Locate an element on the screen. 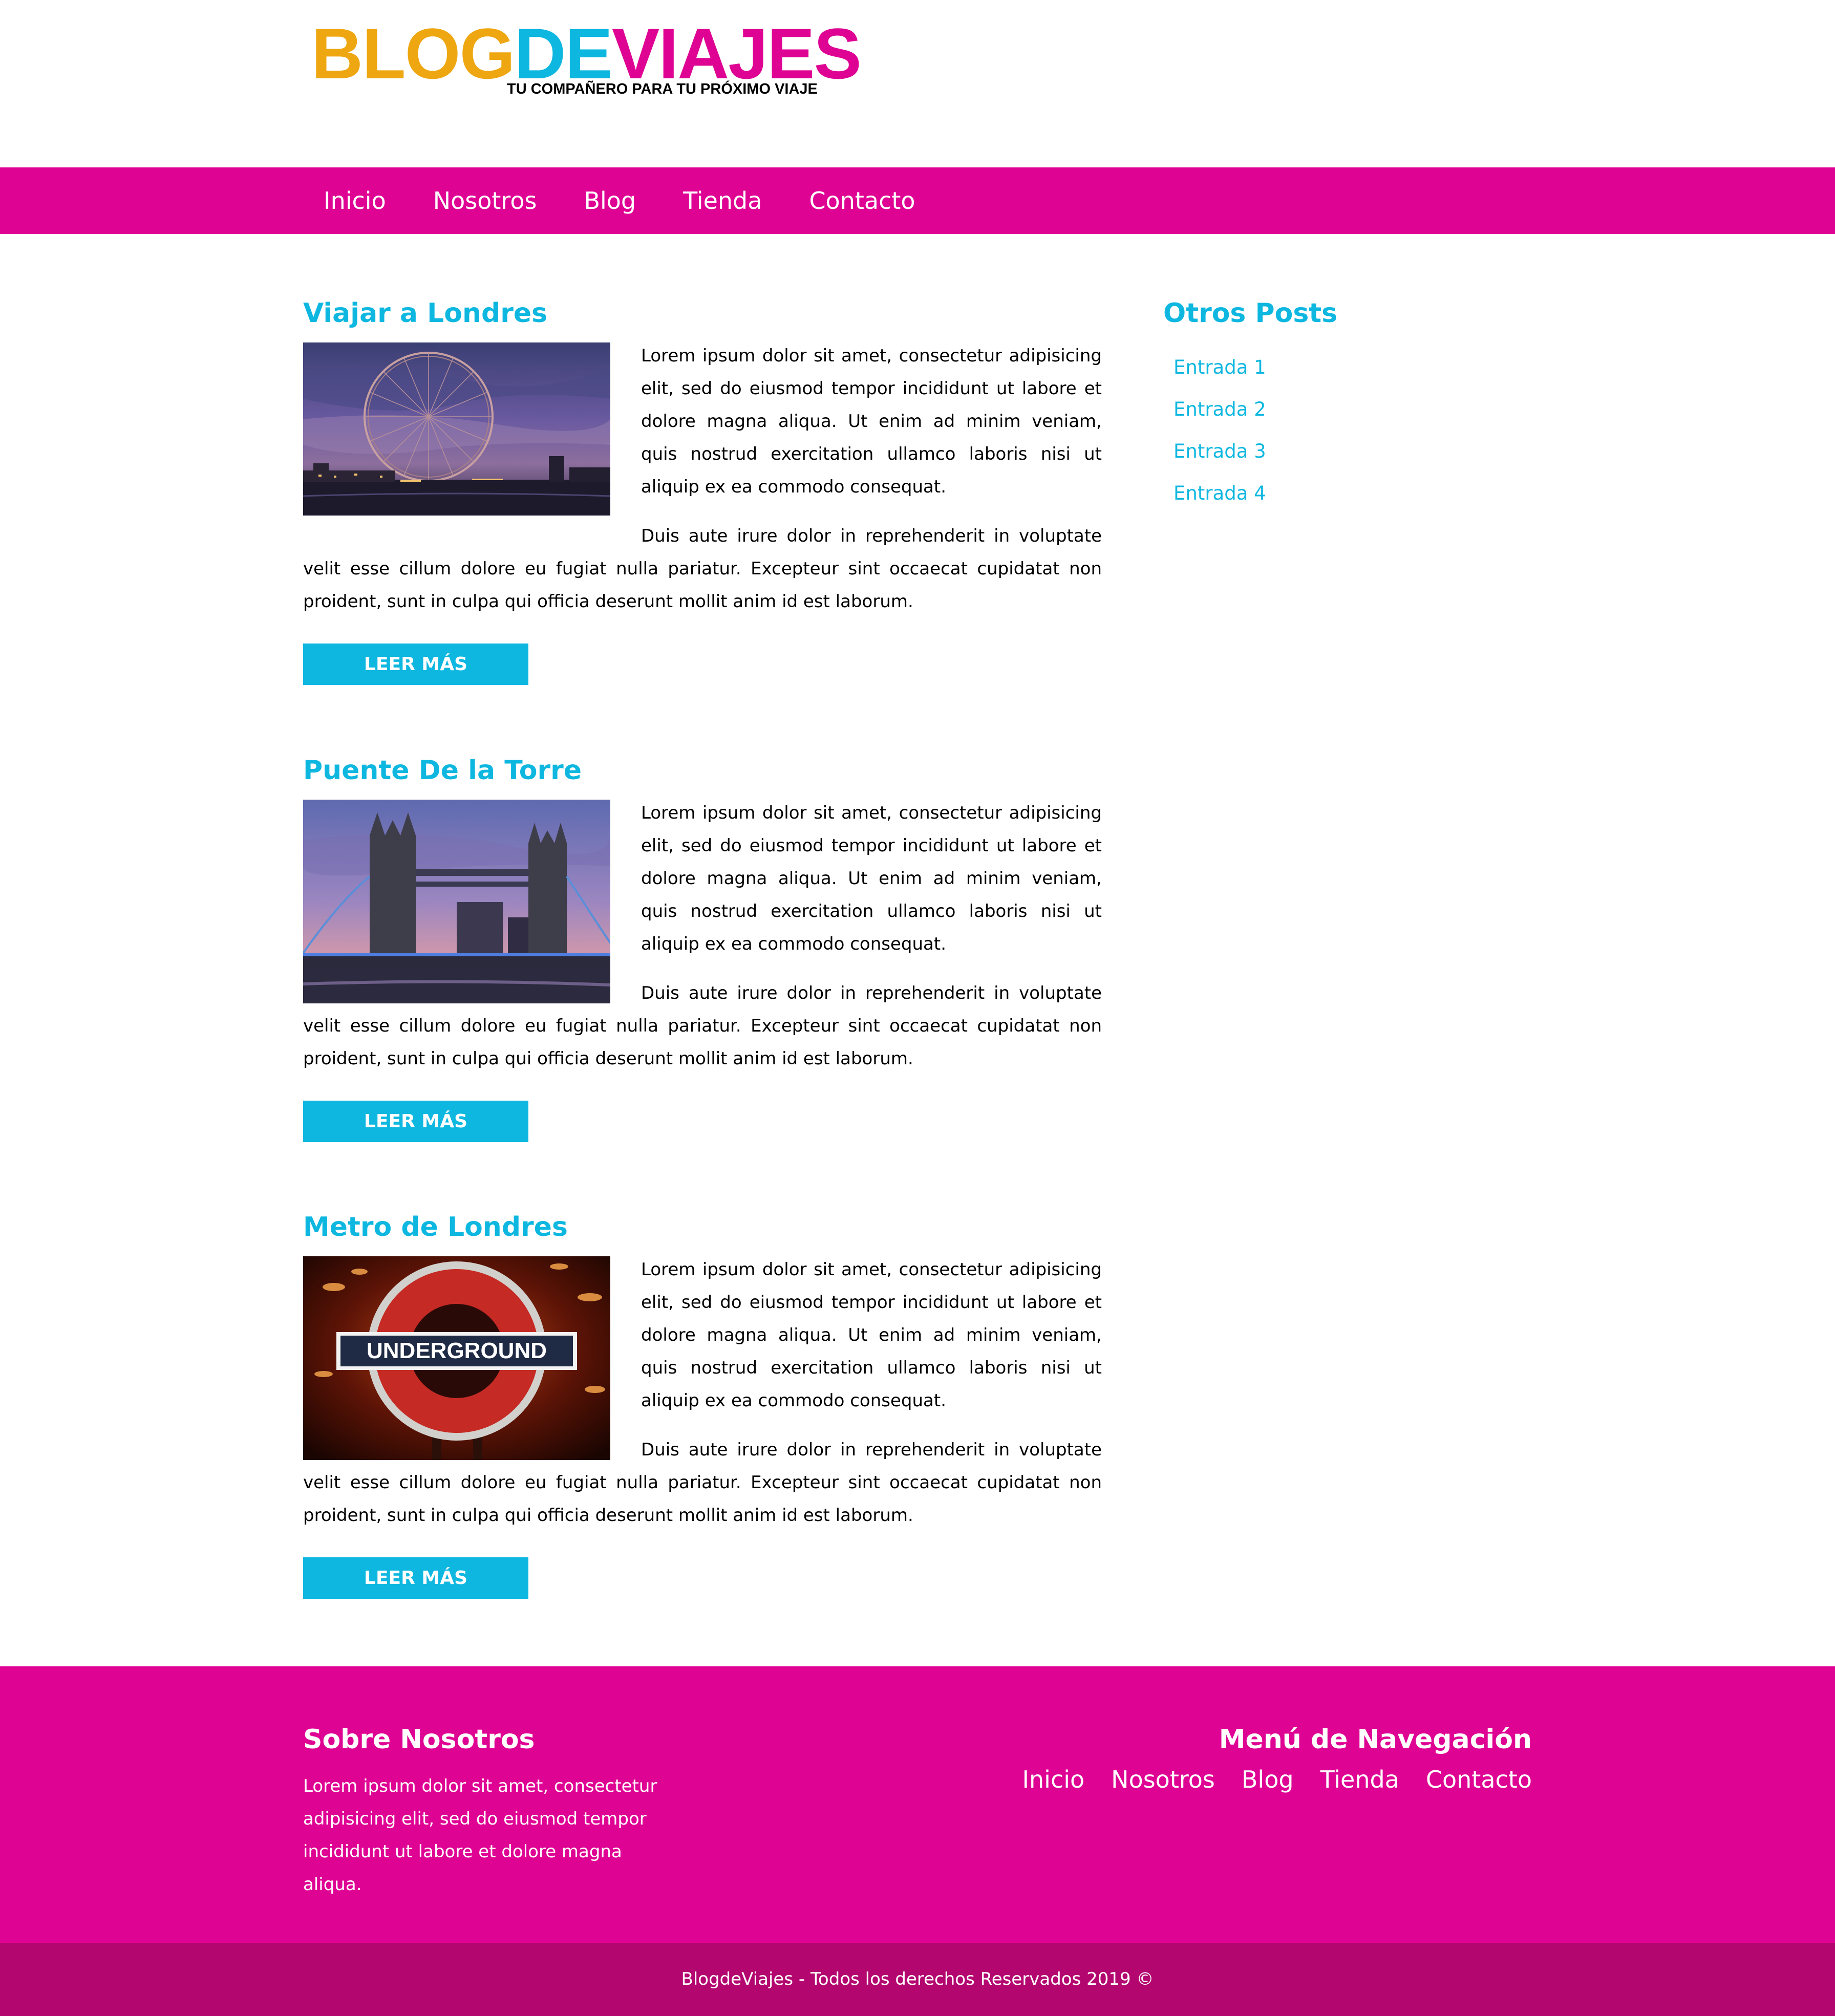 This screenshot has height=2016, width=1835. main-nav: Inicio Nosotros Blog Tienda Contacto is located at coordinates (918, 200).